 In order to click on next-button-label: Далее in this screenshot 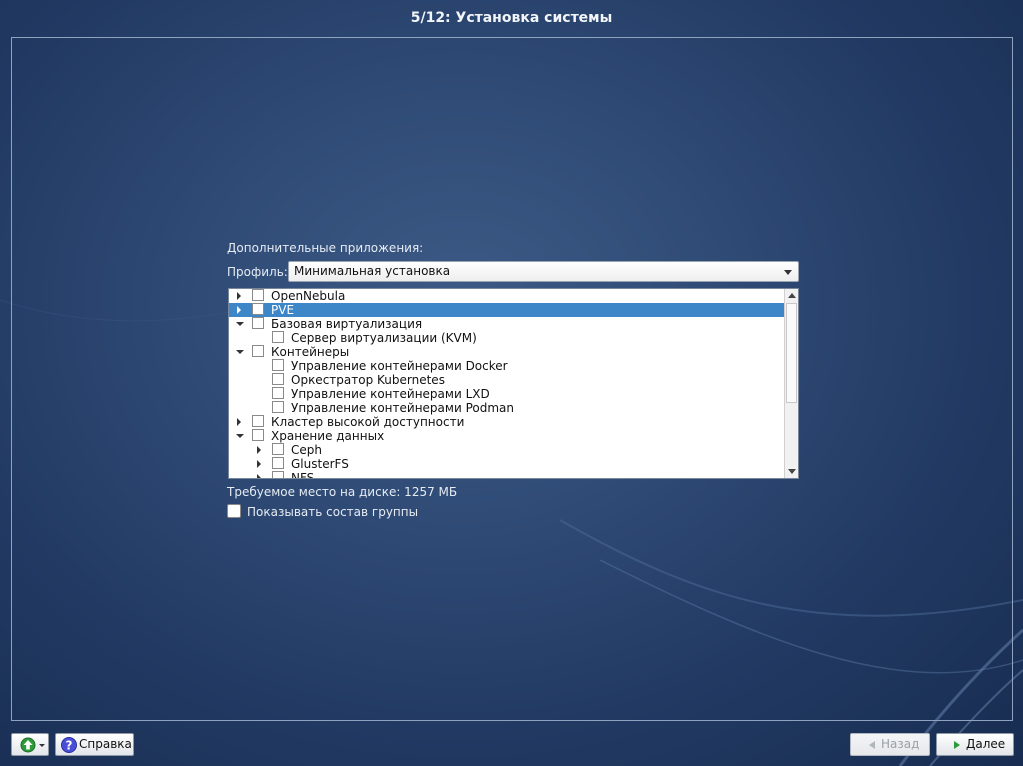, I will do `click(986, 744)`.